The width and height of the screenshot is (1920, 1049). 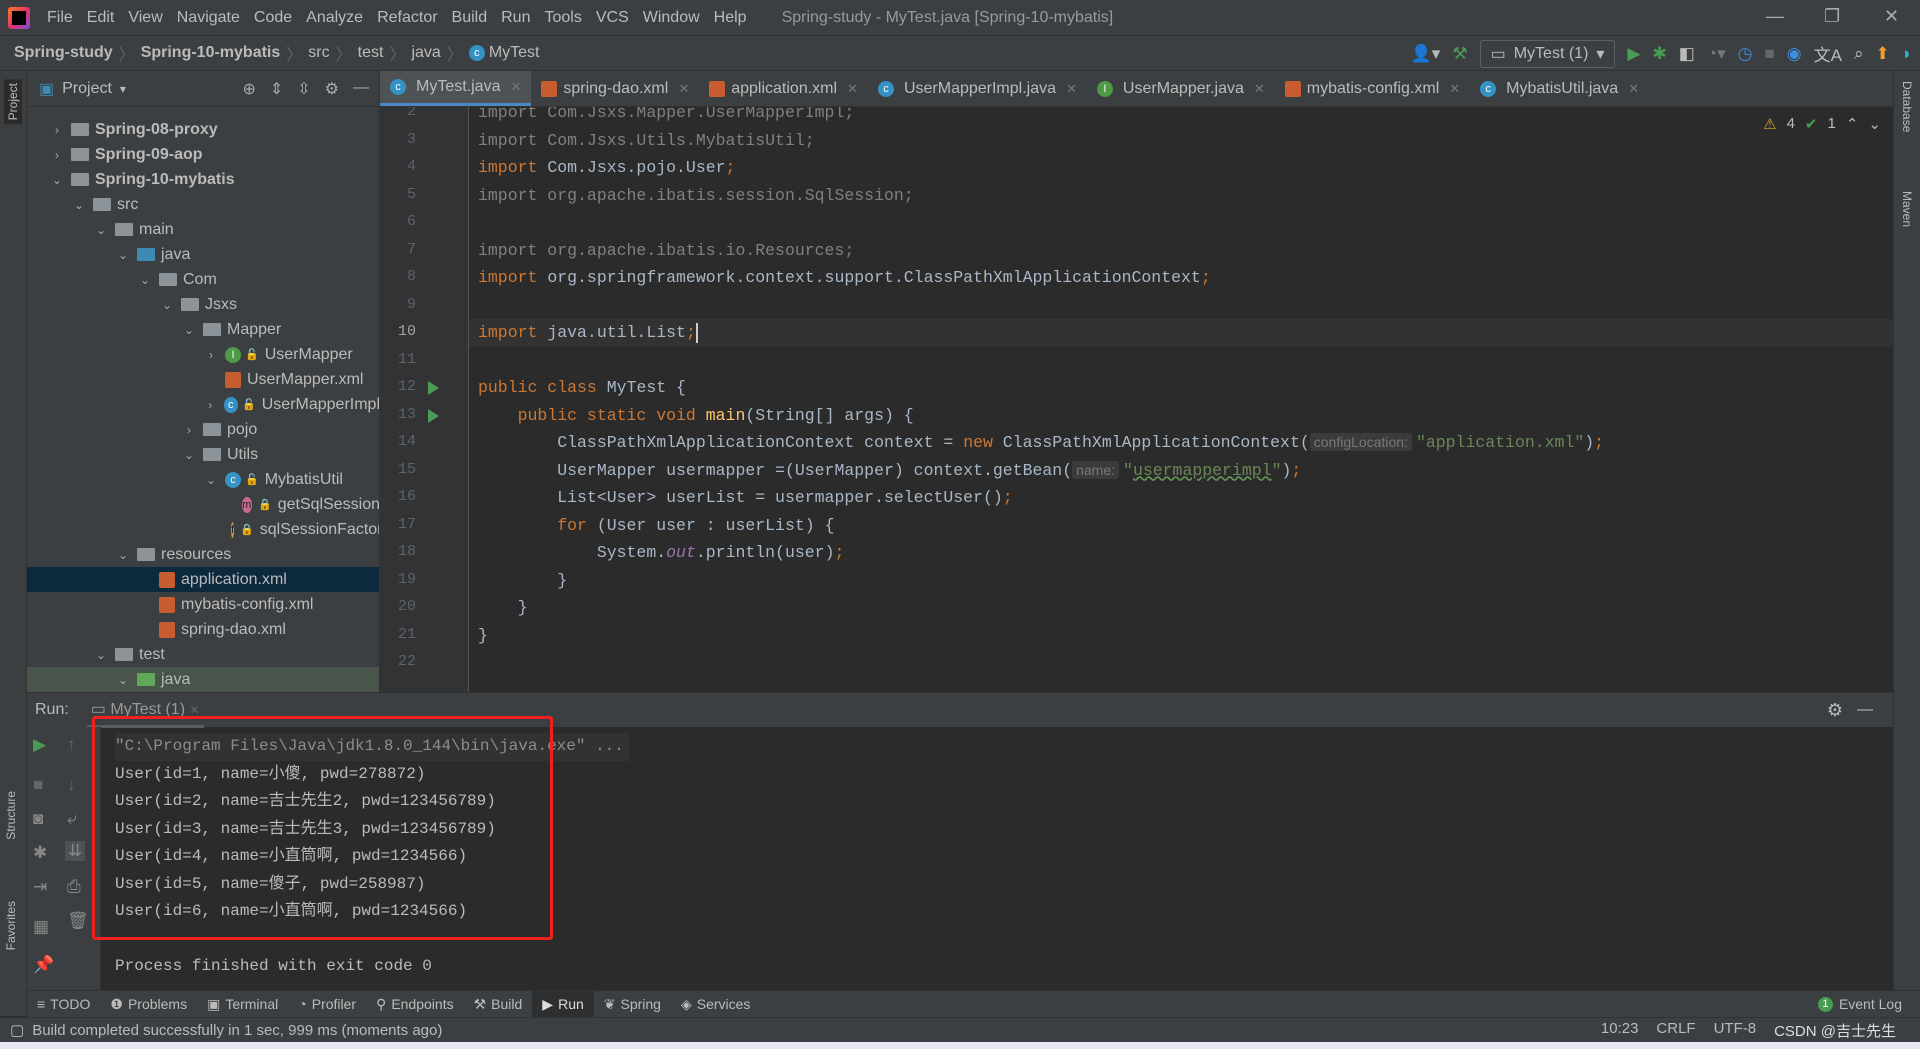 What do you see at coordinates (11, 925) in the screenshot?
I see `favorites-tool-tab: Favorites` at bounding box center [11, 925].